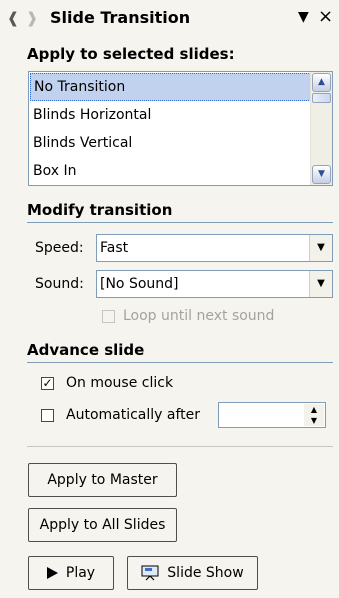 The width and height of the screenshot is (339, 598). I want to click on modify-section-divider, so click(180, 222).